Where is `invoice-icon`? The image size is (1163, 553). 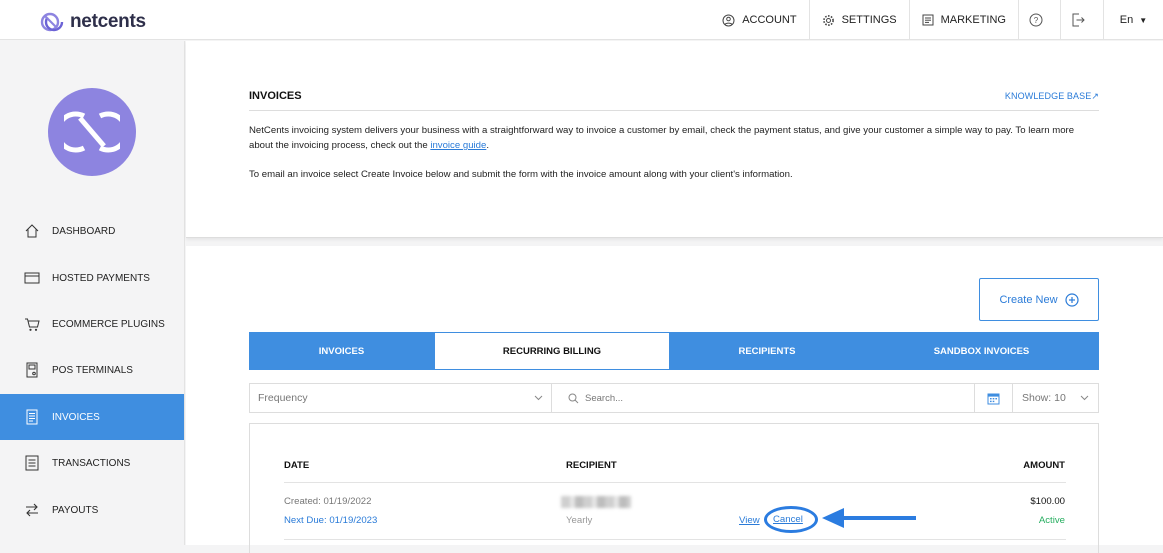 invoice-icon is located at coordinates (32, 417).